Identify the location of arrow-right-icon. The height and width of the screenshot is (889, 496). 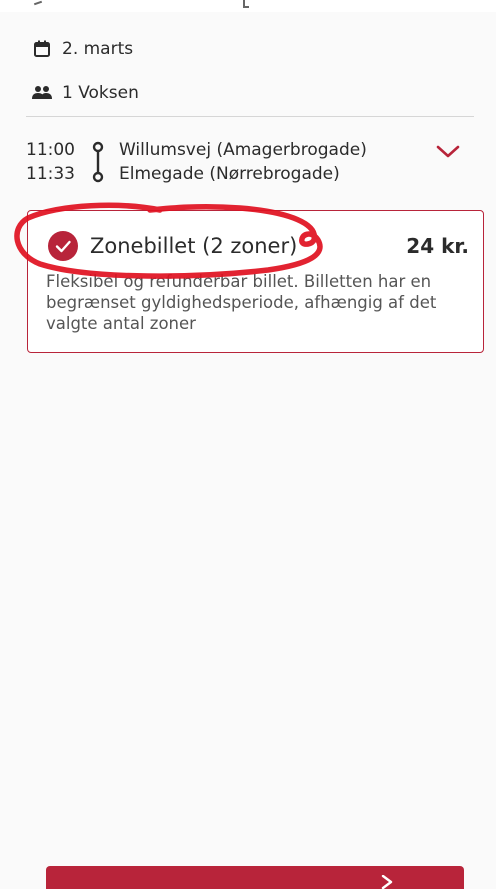
(387, 882).